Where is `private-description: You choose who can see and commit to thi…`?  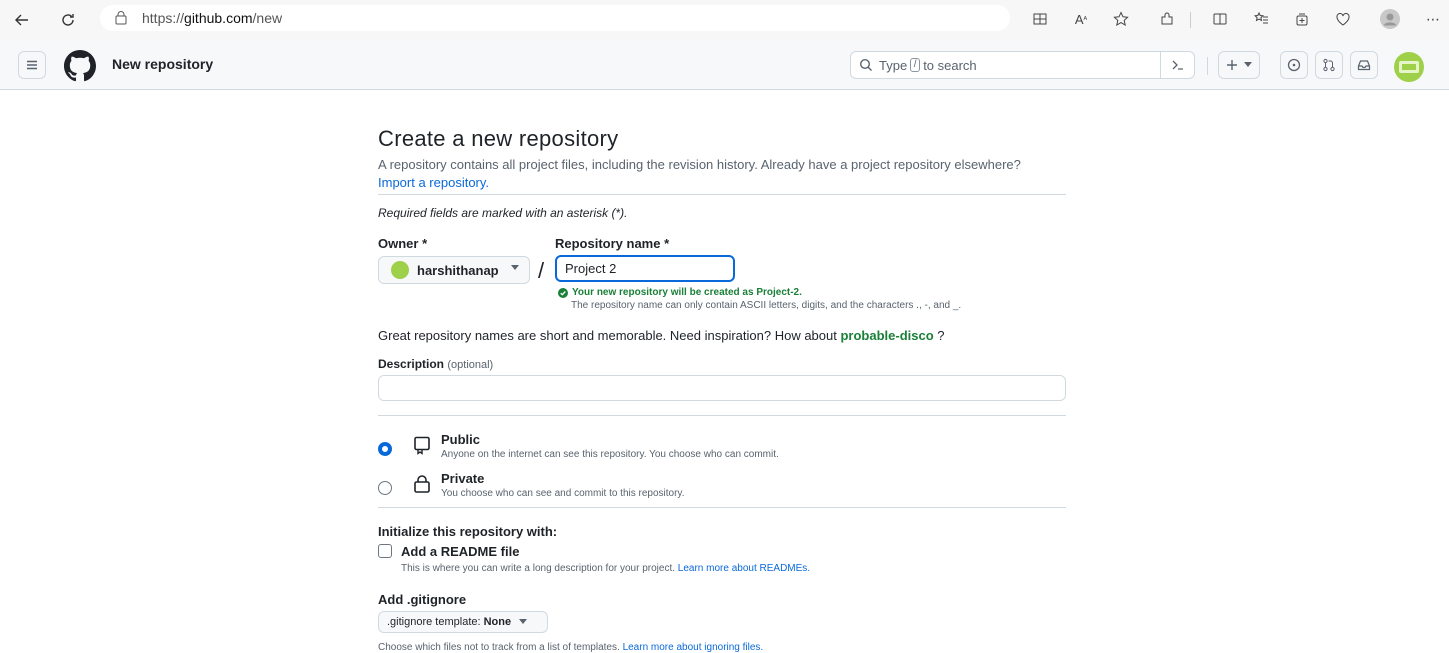
private-description: You choose who can see and commit to thi… is located at coordinates (563, 493).